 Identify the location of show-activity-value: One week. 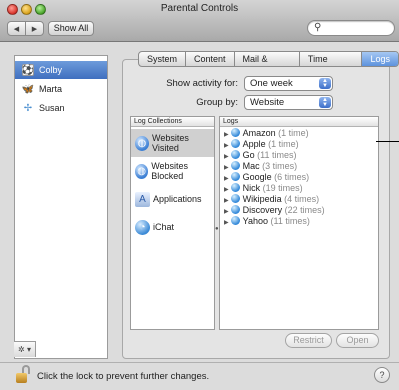
(271, 83).